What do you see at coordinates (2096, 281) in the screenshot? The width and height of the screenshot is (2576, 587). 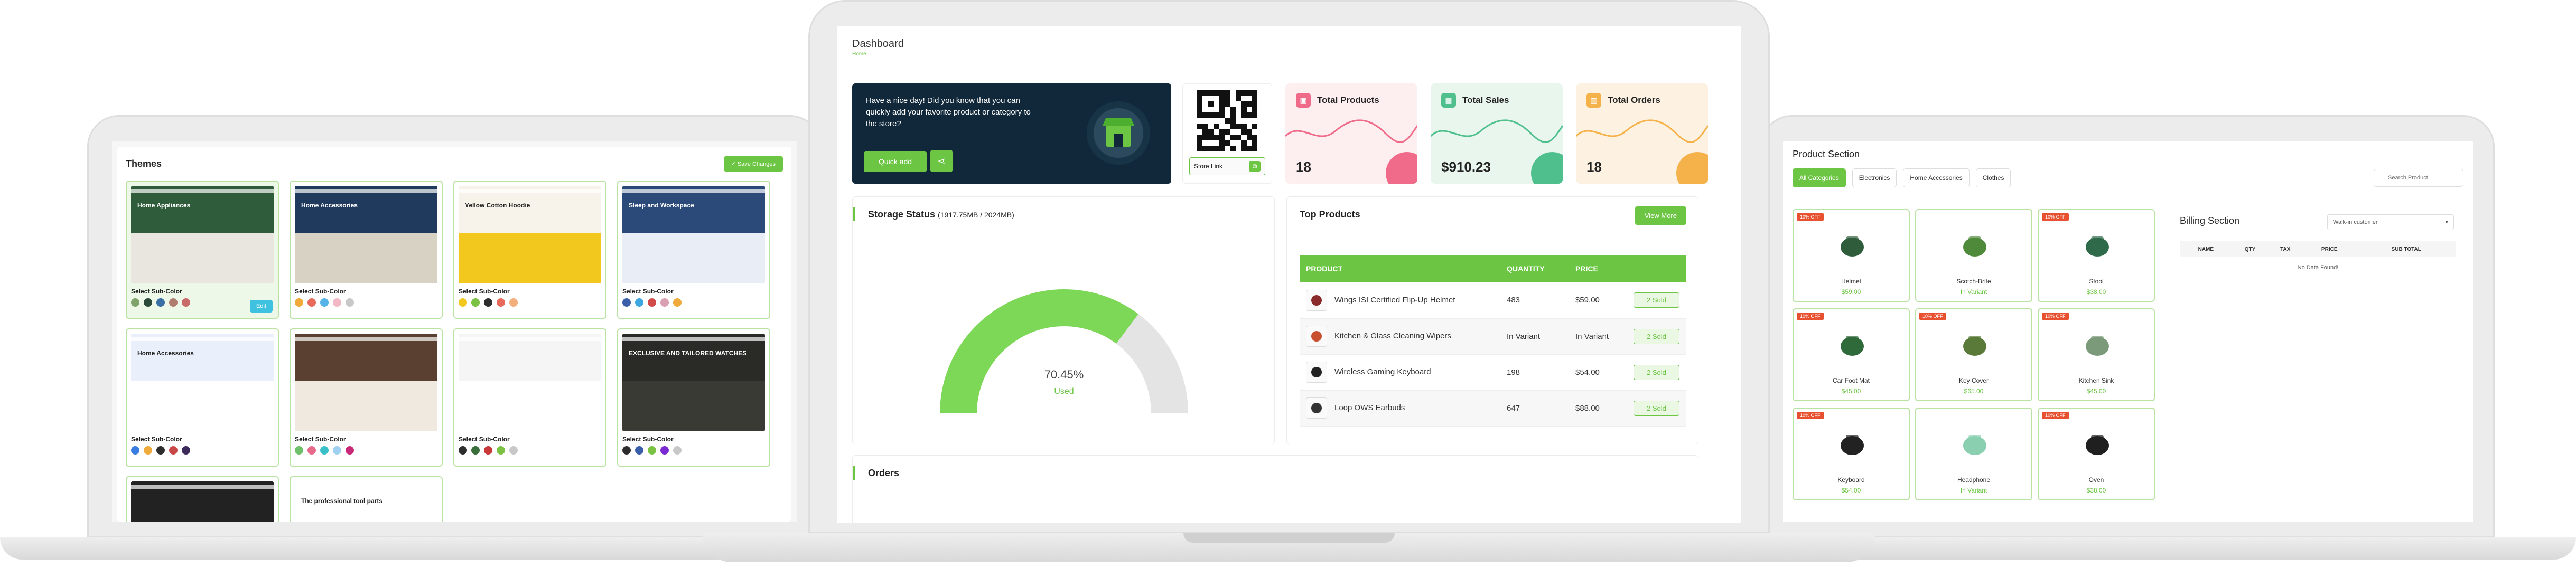 I see `product-name: Stool` at bounding box center [2096, 281].